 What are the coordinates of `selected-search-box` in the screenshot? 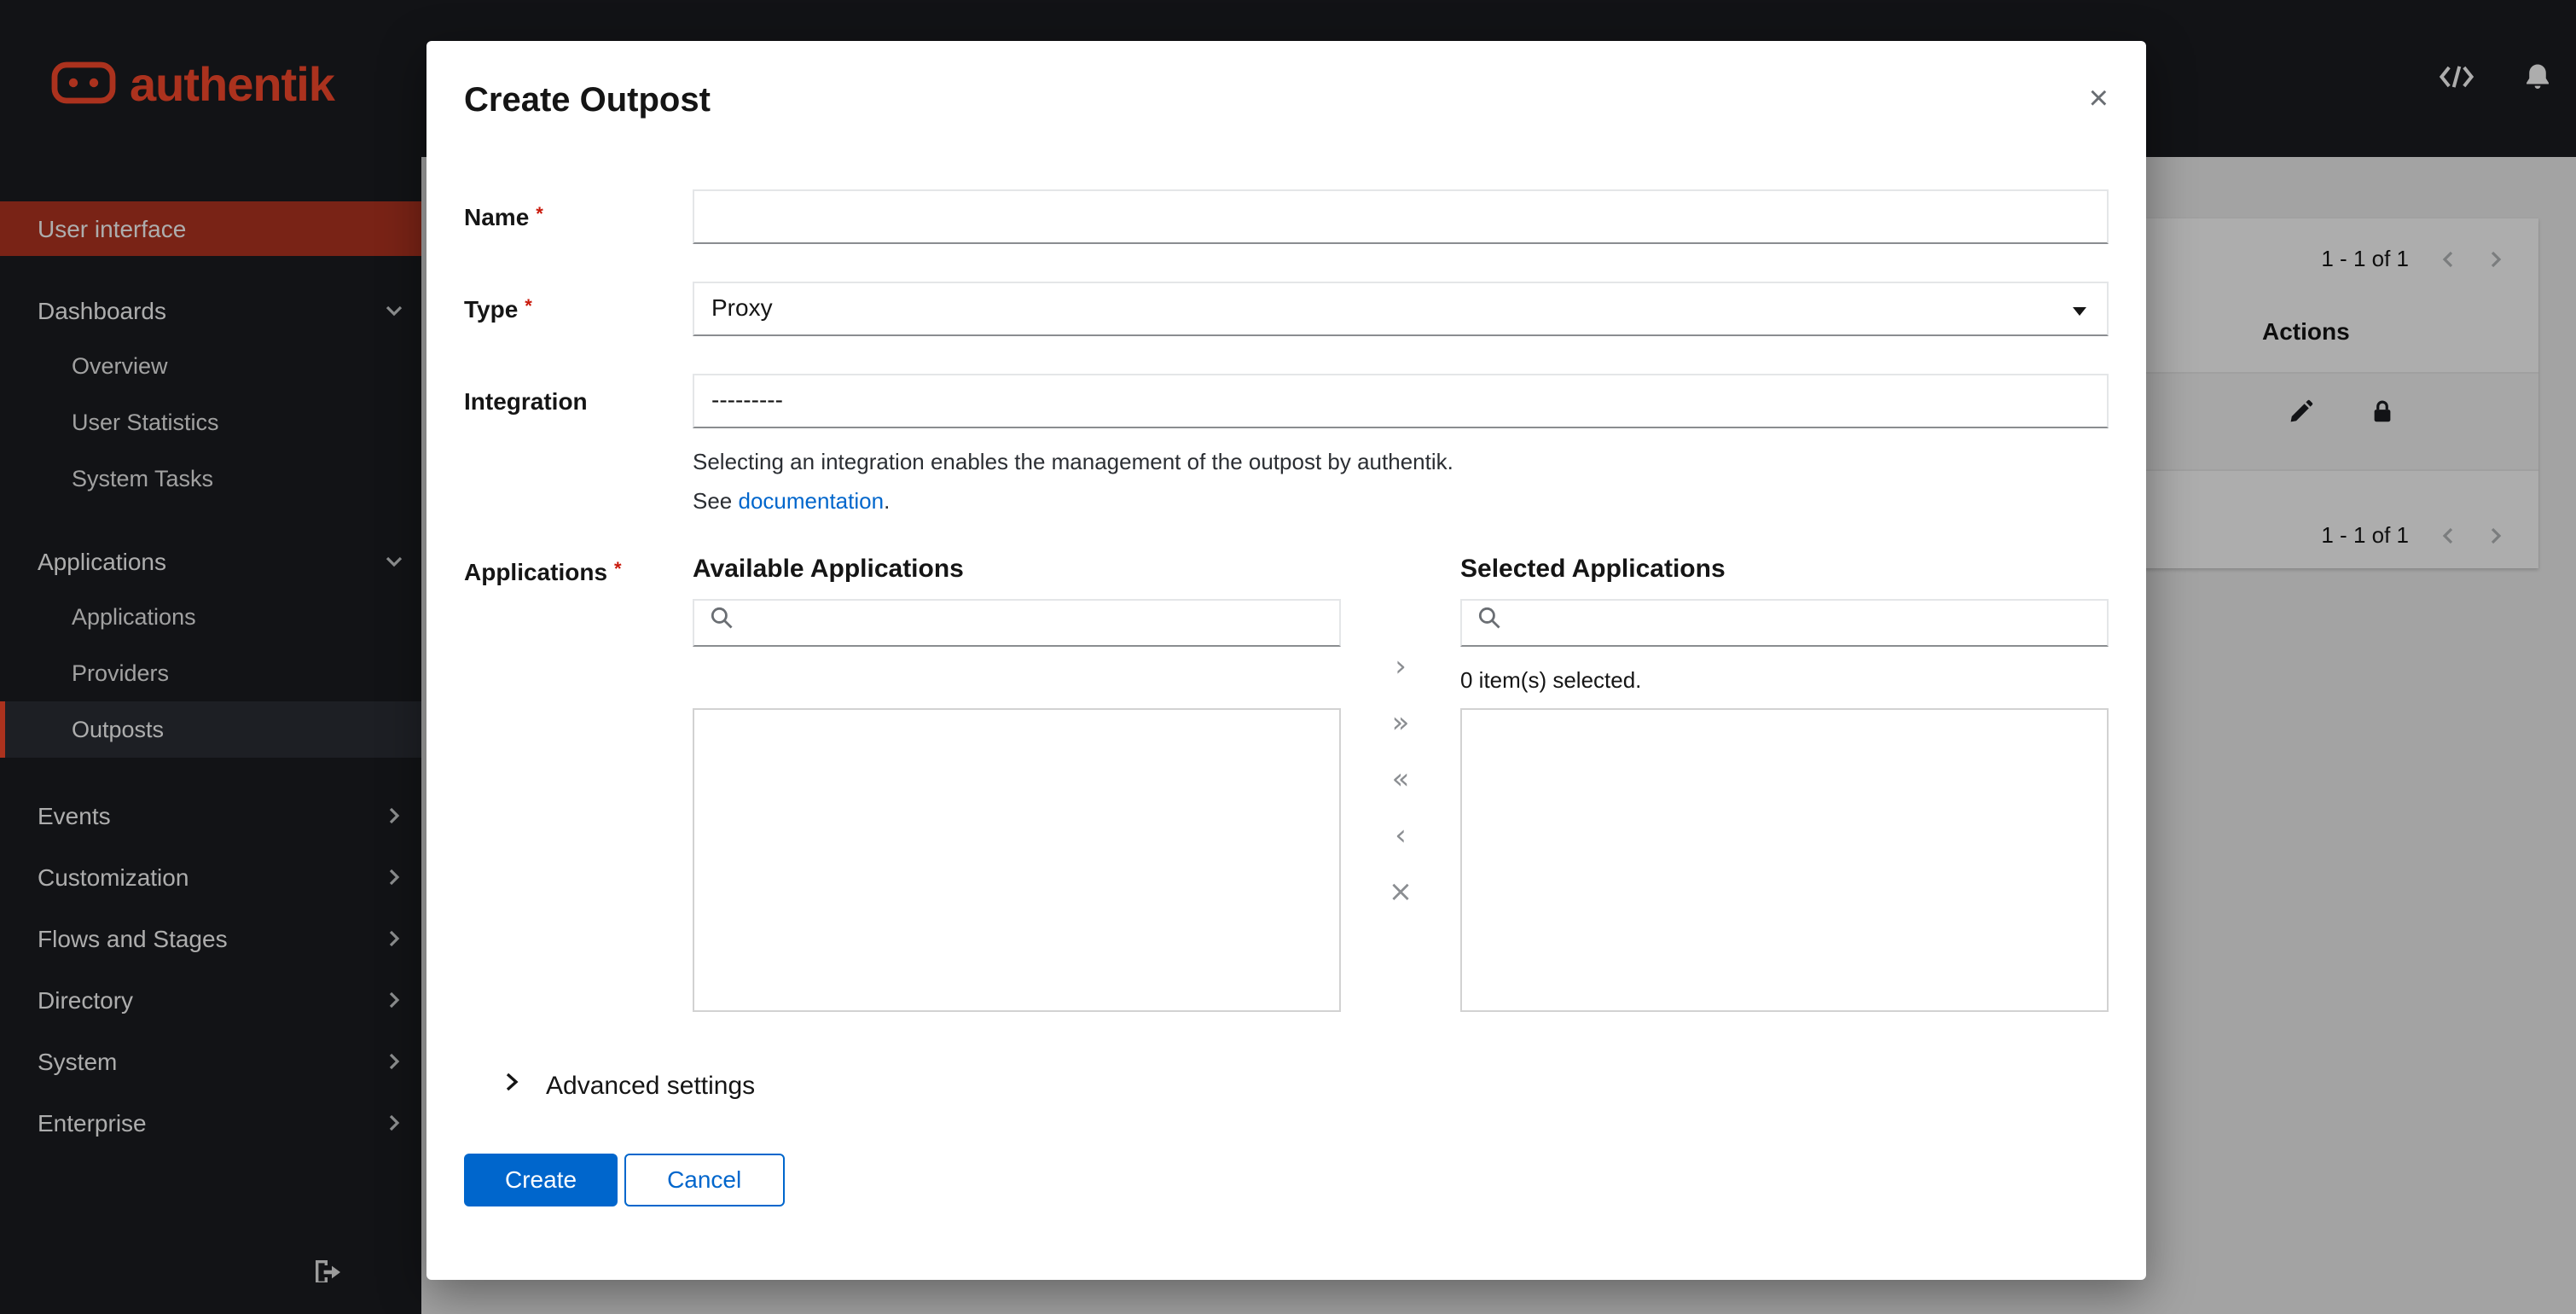 It's located at (1784, 622).